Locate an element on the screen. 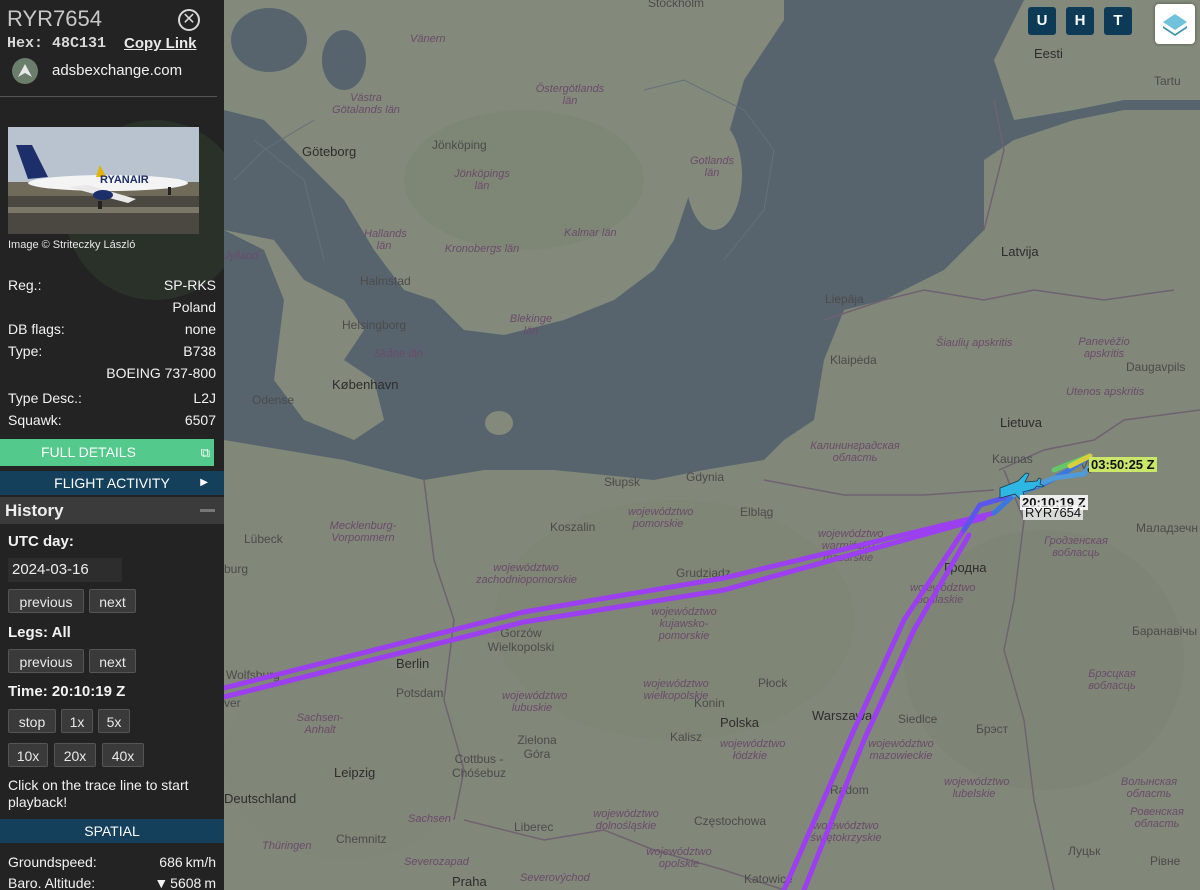 This screenshot has width=1200, height=890. speed-1x-button: 1x is located at coordinates (77, 721).